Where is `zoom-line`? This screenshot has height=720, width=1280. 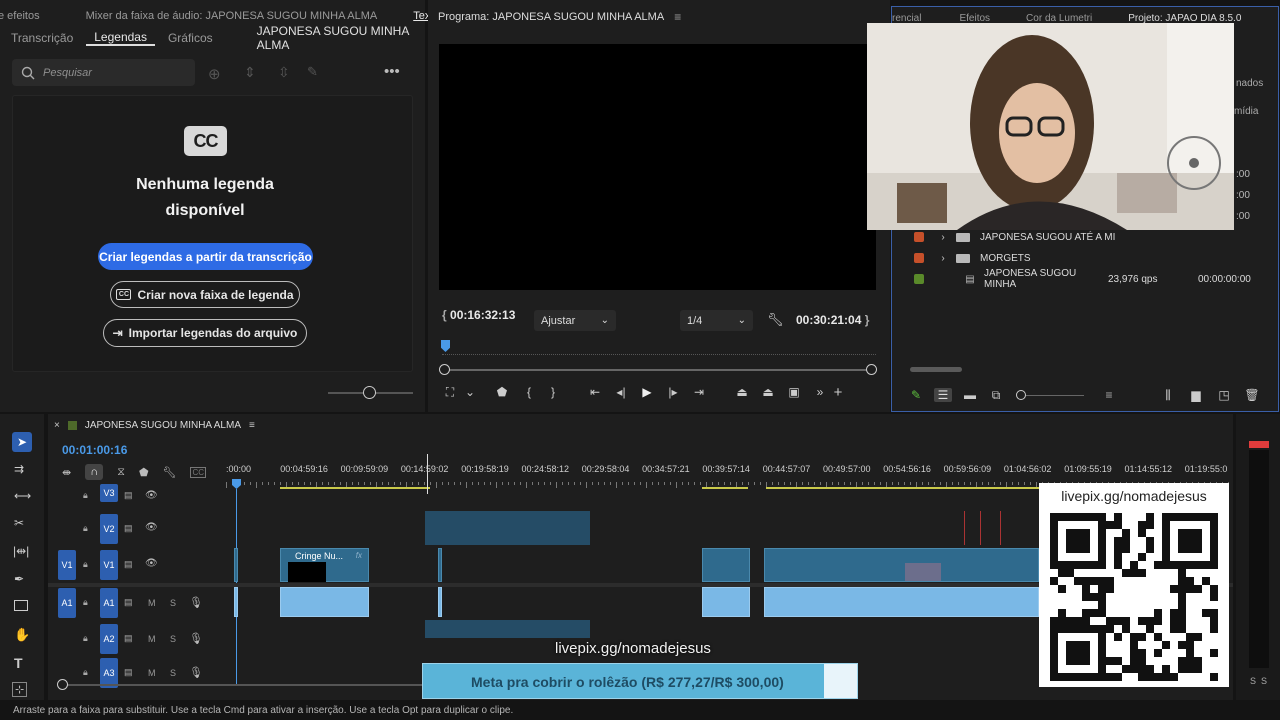 zoom-line is located at coordinates (1055, 395).